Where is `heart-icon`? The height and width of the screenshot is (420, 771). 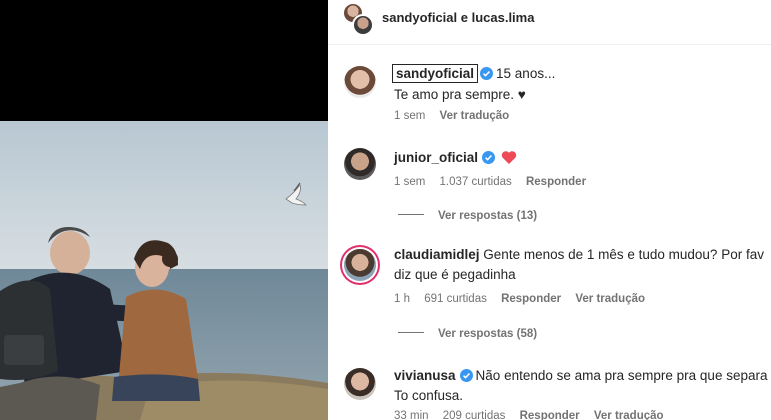 heart-icon is located at coordinates (509, 157).